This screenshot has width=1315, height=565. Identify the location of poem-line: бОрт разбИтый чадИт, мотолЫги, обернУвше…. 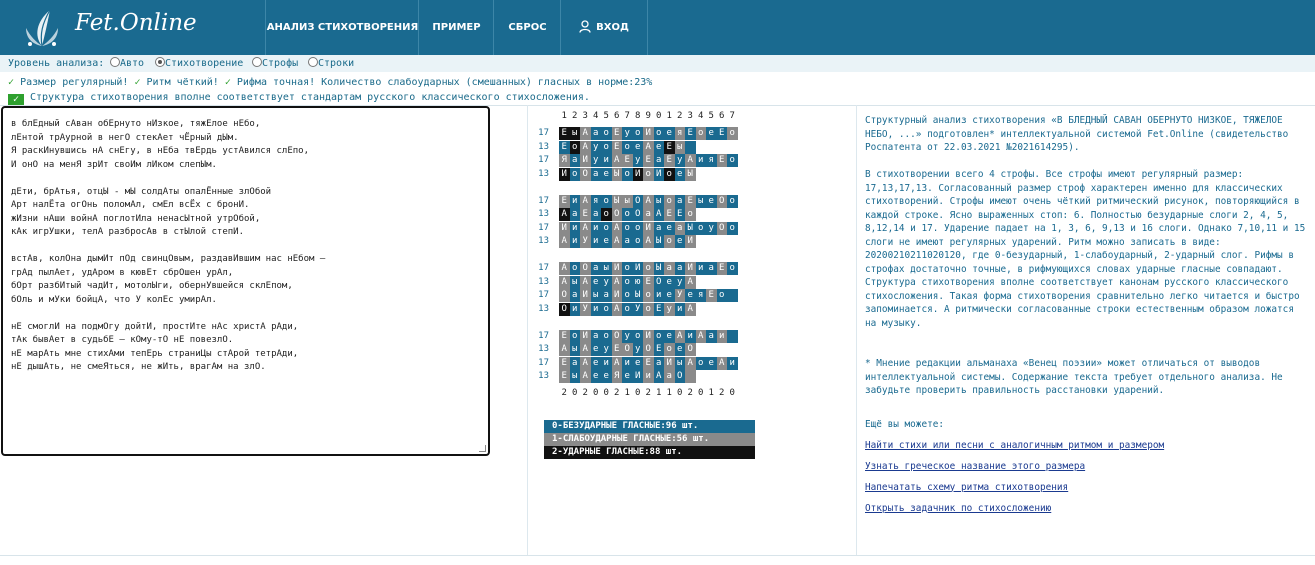
(152, 286).